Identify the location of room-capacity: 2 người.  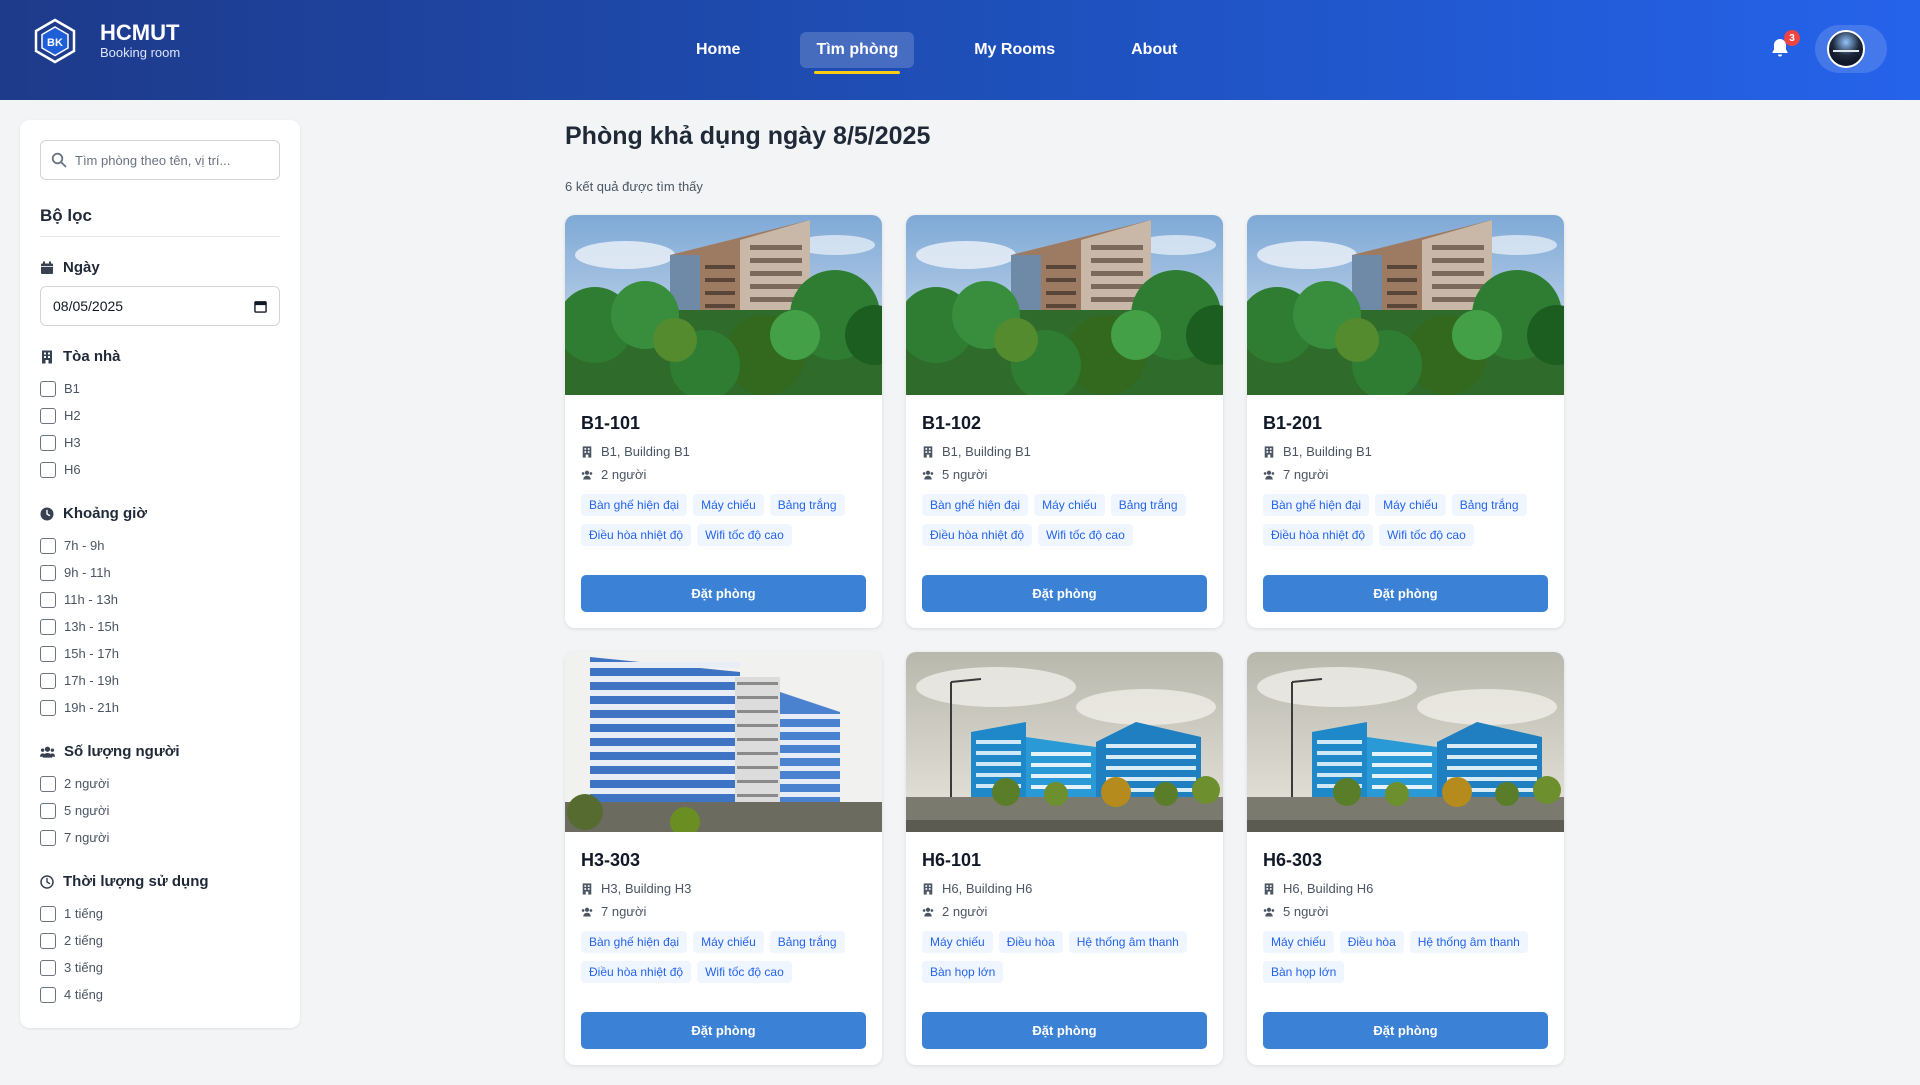
(723, 474).